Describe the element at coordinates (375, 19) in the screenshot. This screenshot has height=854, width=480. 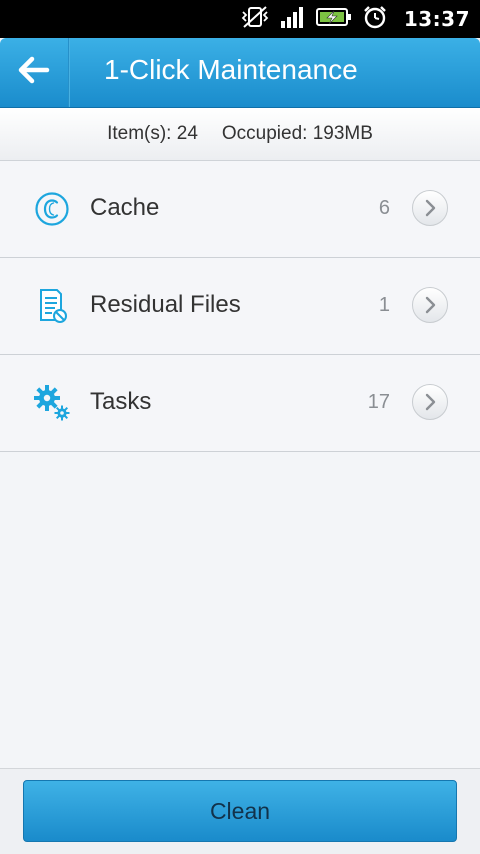
I see `alarm-icon` at that location.